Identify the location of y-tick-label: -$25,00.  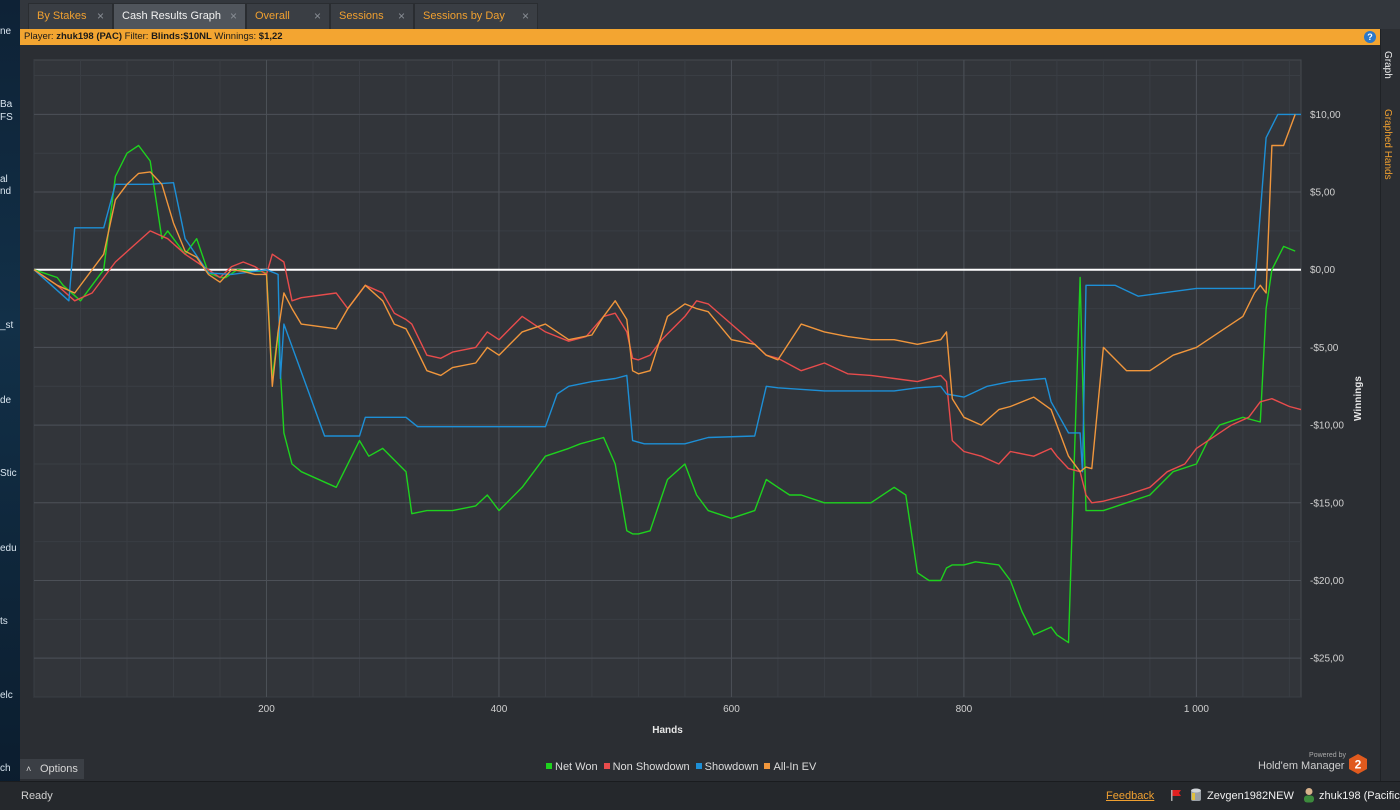
(1327, 659).